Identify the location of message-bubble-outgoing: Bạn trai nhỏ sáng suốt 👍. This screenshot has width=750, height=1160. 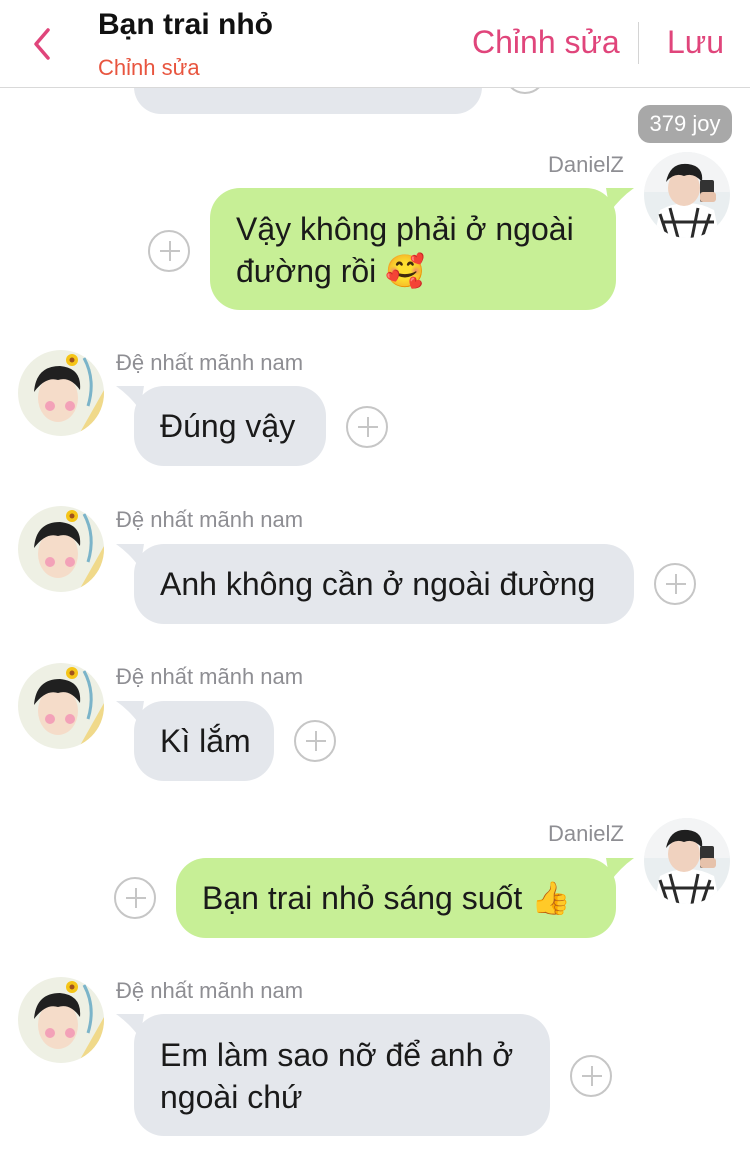
(396, 898).